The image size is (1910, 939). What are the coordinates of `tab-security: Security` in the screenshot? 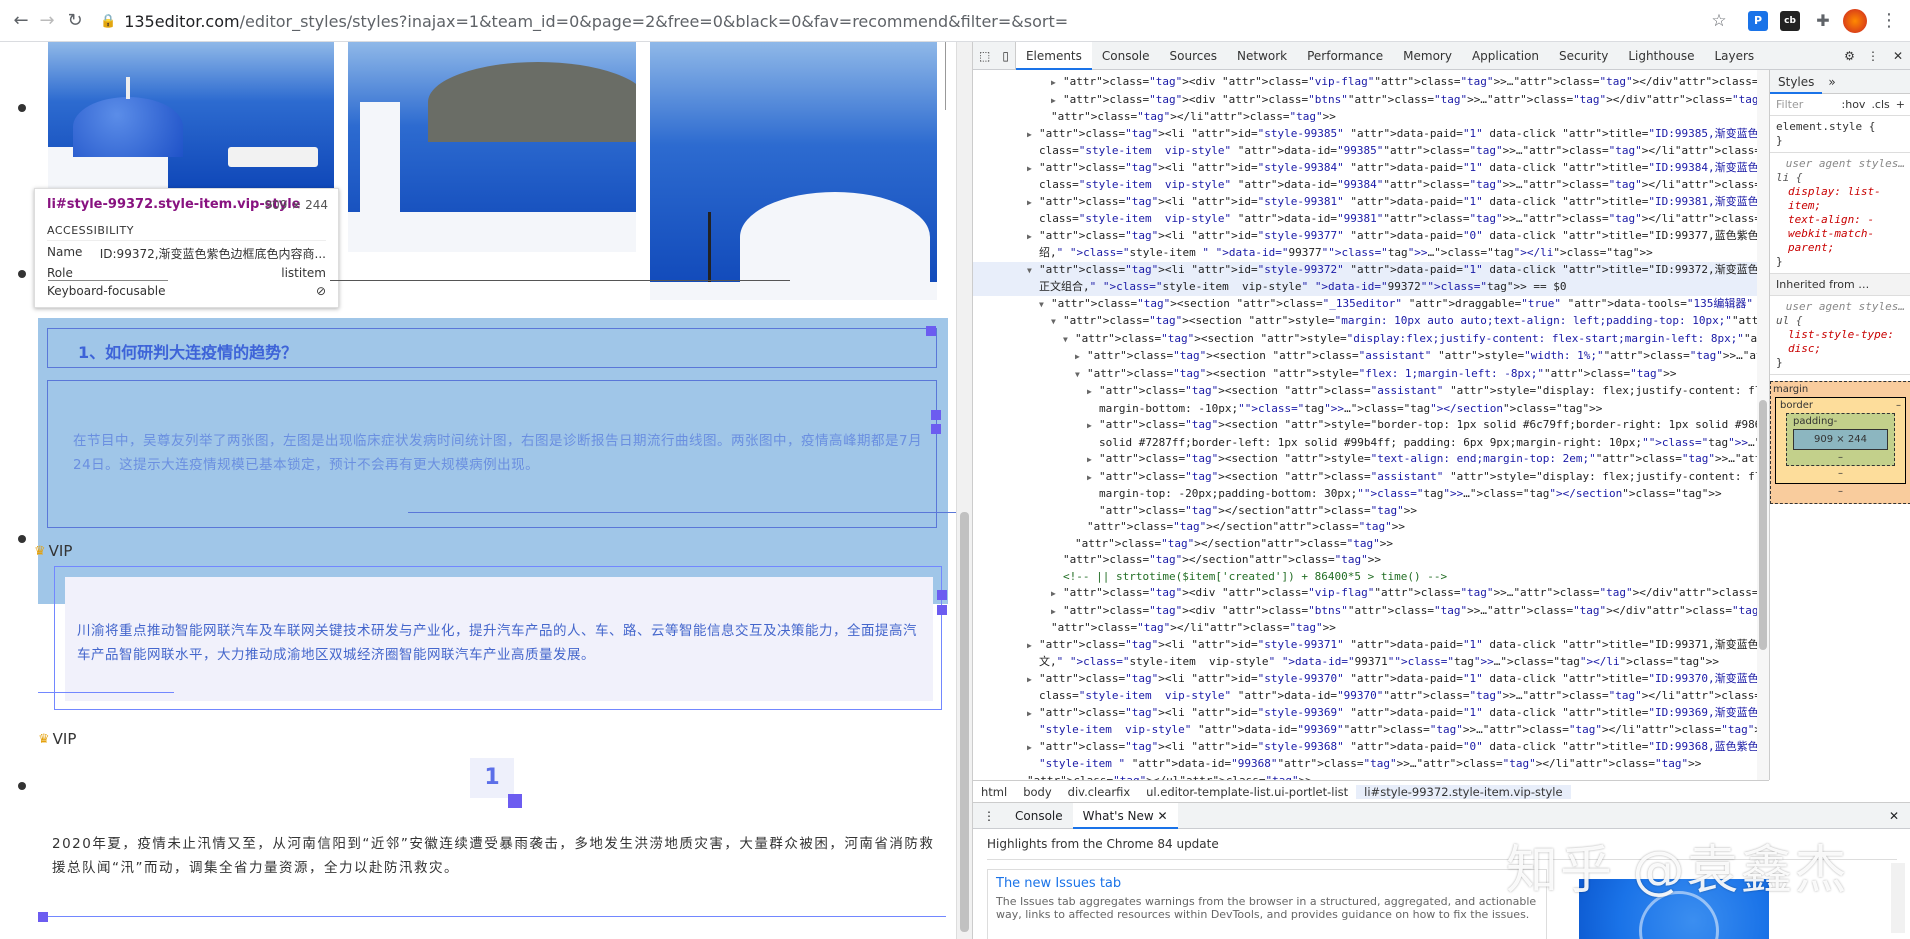 It's located at (1583, 56).